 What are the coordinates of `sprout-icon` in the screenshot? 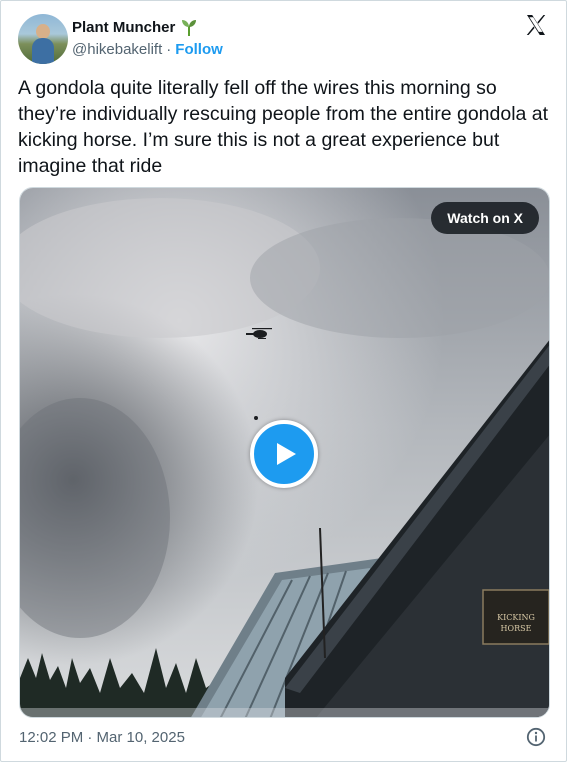 It's located at (189, 28).